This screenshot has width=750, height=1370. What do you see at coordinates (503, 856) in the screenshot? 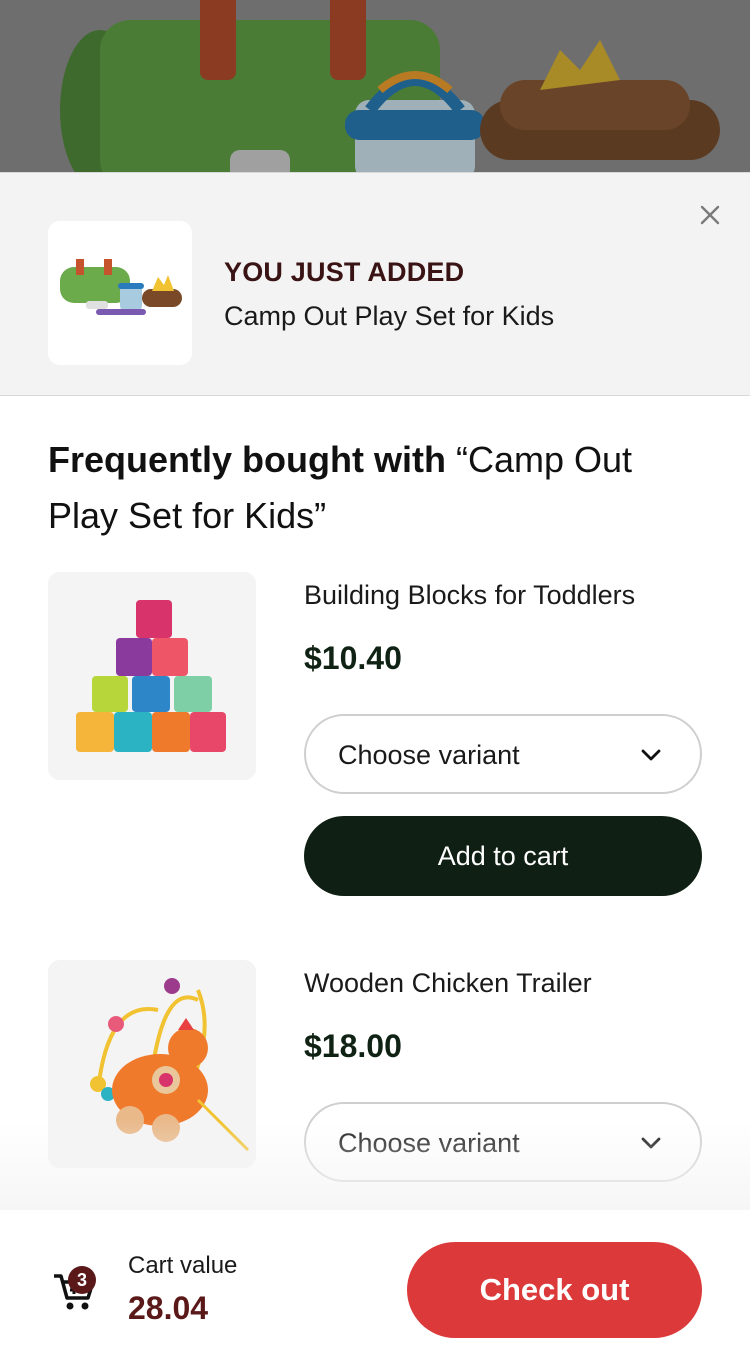
I see `add-to-cart-button: Add to cart` at bounding box center [503, 856].